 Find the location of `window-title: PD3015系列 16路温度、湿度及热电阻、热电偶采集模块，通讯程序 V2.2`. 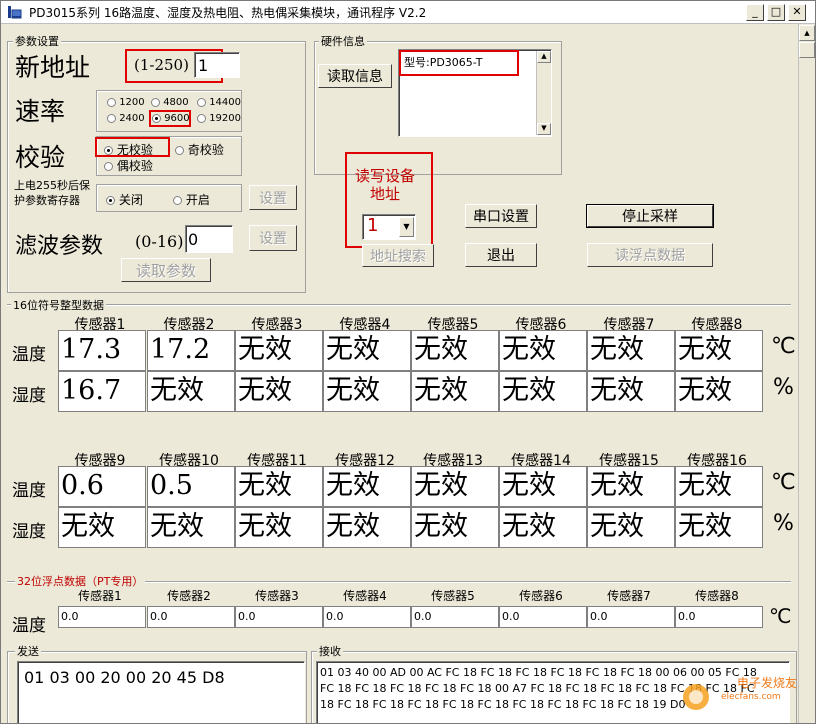

window-title: PD3015系列 16路温度、湿度及热电阻、热电偶采集模块，通讯程序 V2.2 is located at coordinates (228, 13).